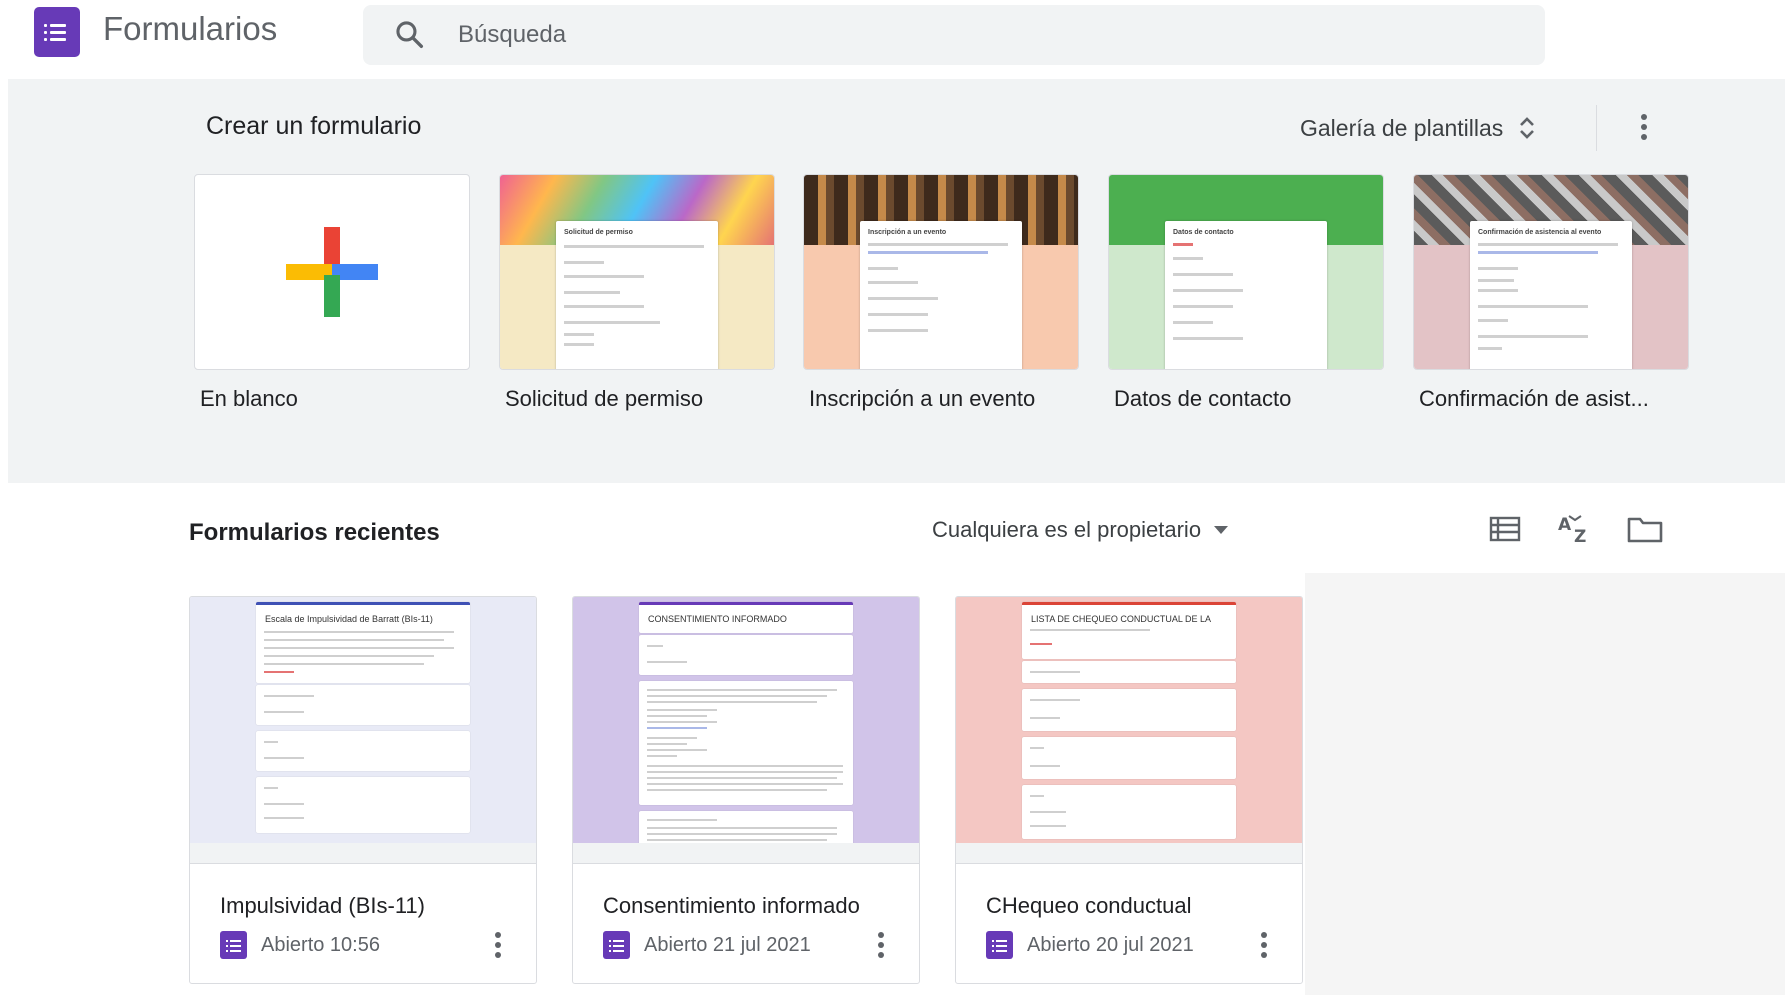 This screenshot has height=995, width=1785. I want to click on form-name: Impulsividad (BIs-11), so click(322, 905).